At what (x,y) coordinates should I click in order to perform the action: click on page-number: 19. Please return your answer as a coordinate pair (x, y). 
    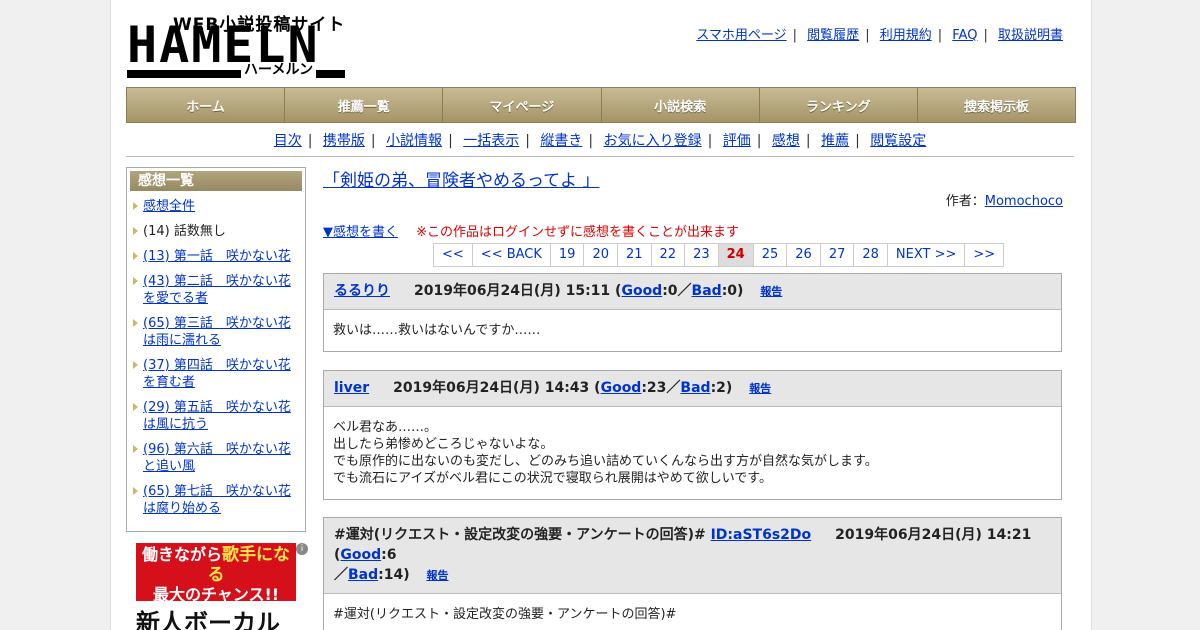
    Looking at the image, I should click on (567, 255).